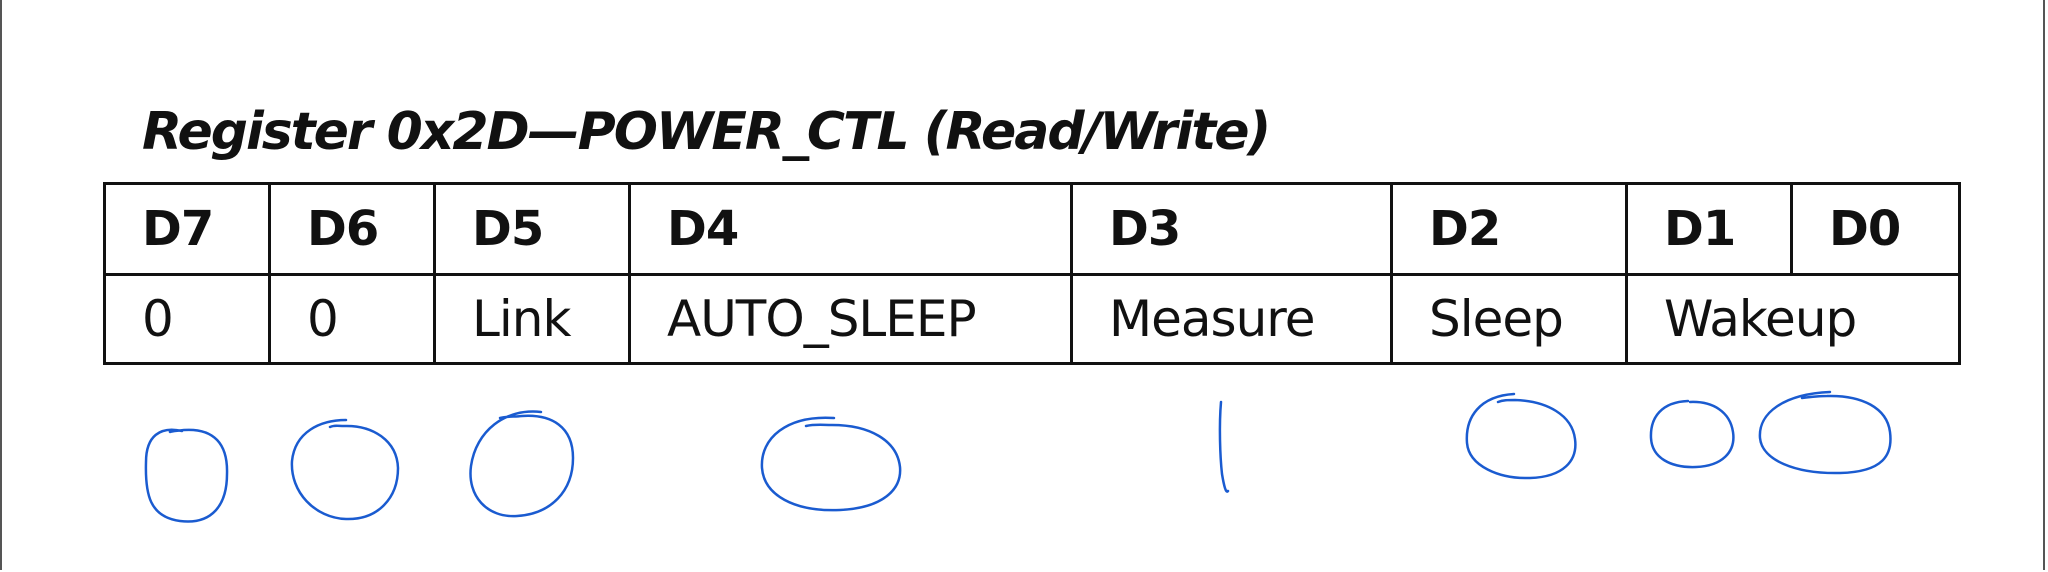  What do you see at coordinates (1224, 446) in the screenshot?
I see `annotation-line-d3` at bounding box center [1224, 446].